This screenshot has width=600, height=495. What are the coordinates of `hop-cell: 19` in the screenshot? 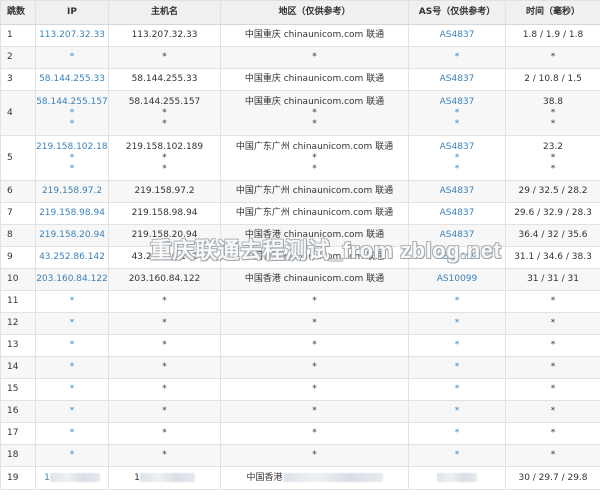 It's located at (18, 478).